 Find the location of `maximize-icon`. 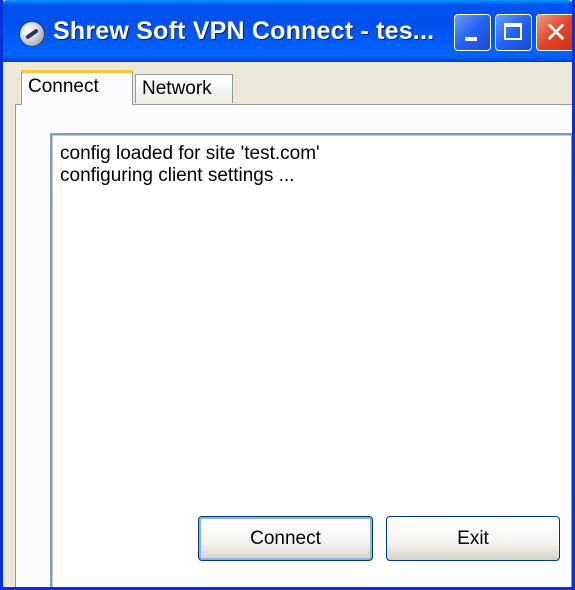

maximize-icon is located at coordinates (513, 31).